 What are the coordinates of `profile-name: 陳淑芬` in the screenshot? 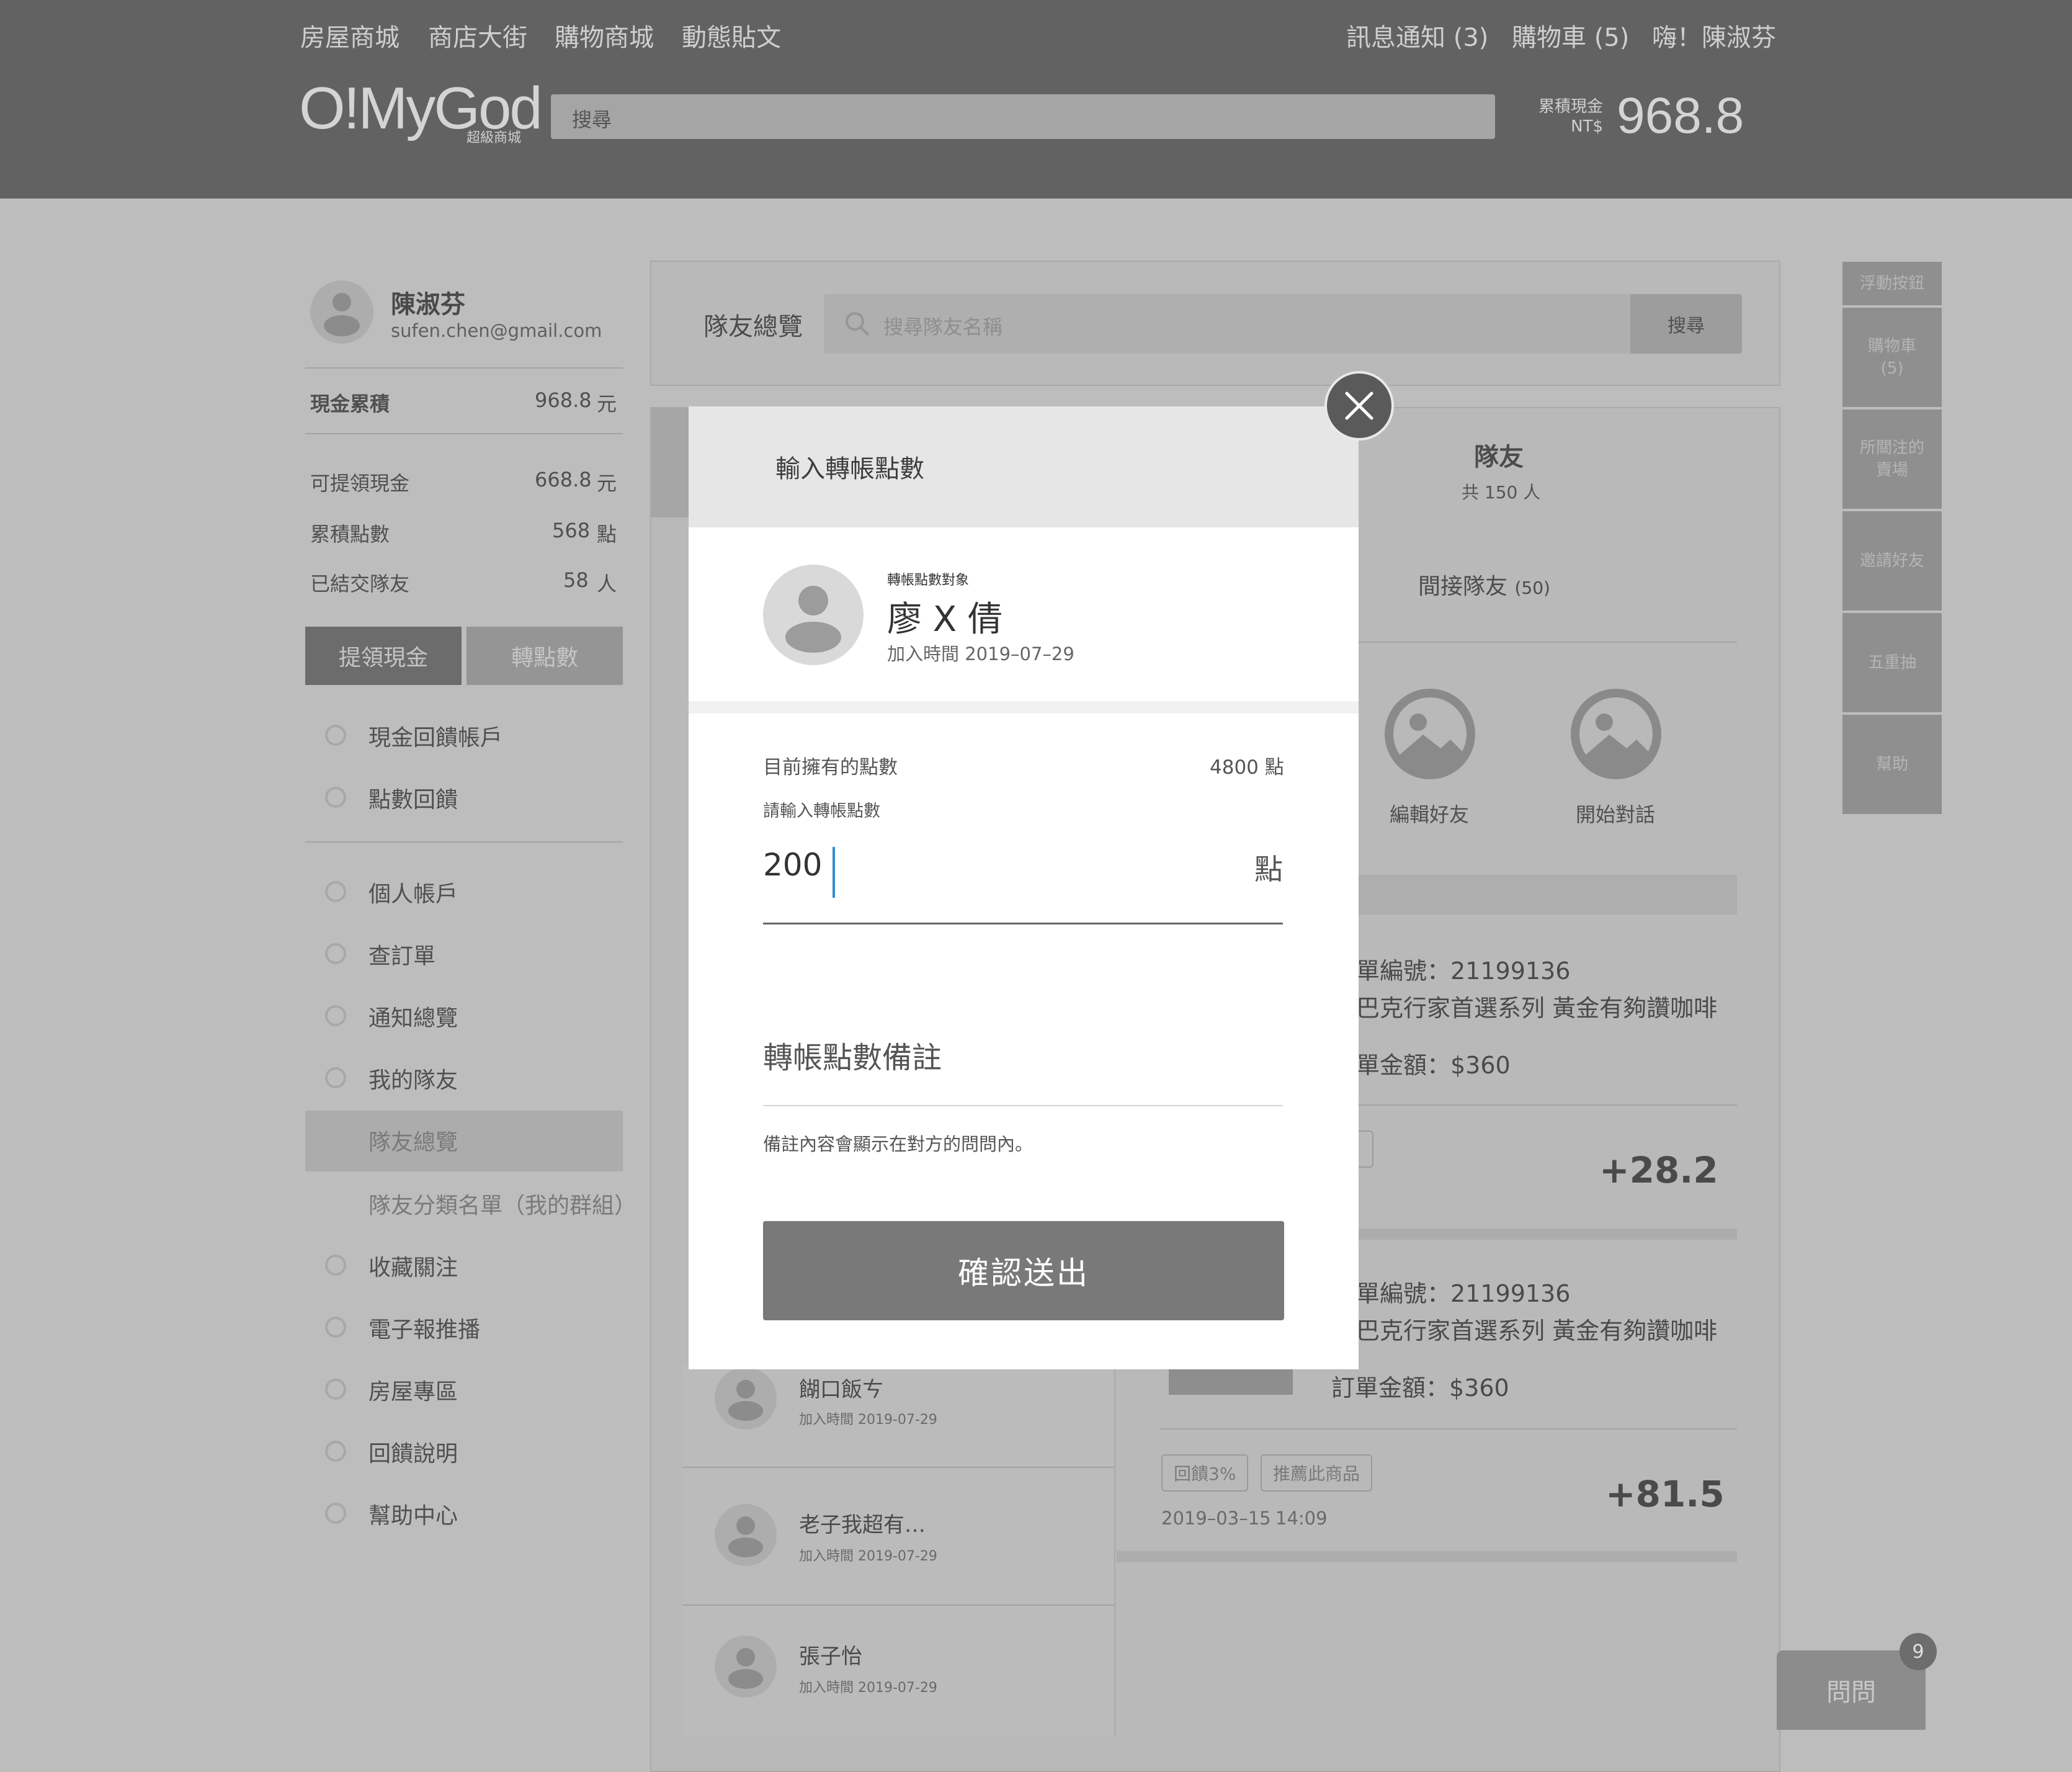 It's located at (428, 304).